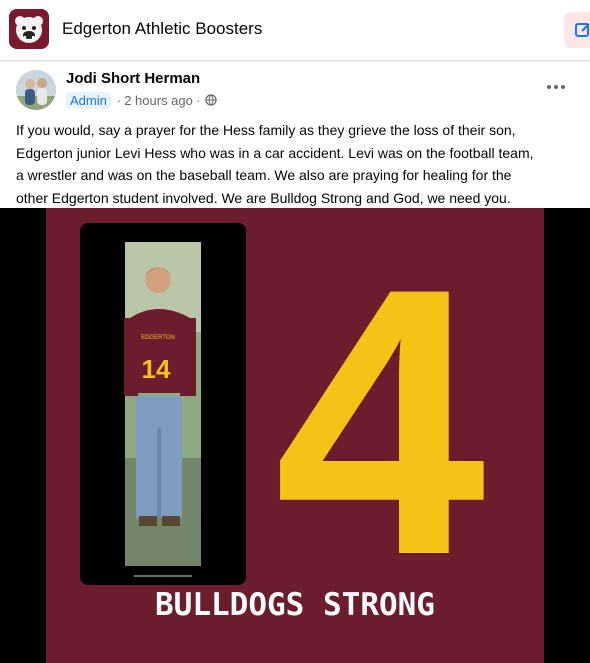  I want to click on admin-badge: Admin, so click(88, 100).